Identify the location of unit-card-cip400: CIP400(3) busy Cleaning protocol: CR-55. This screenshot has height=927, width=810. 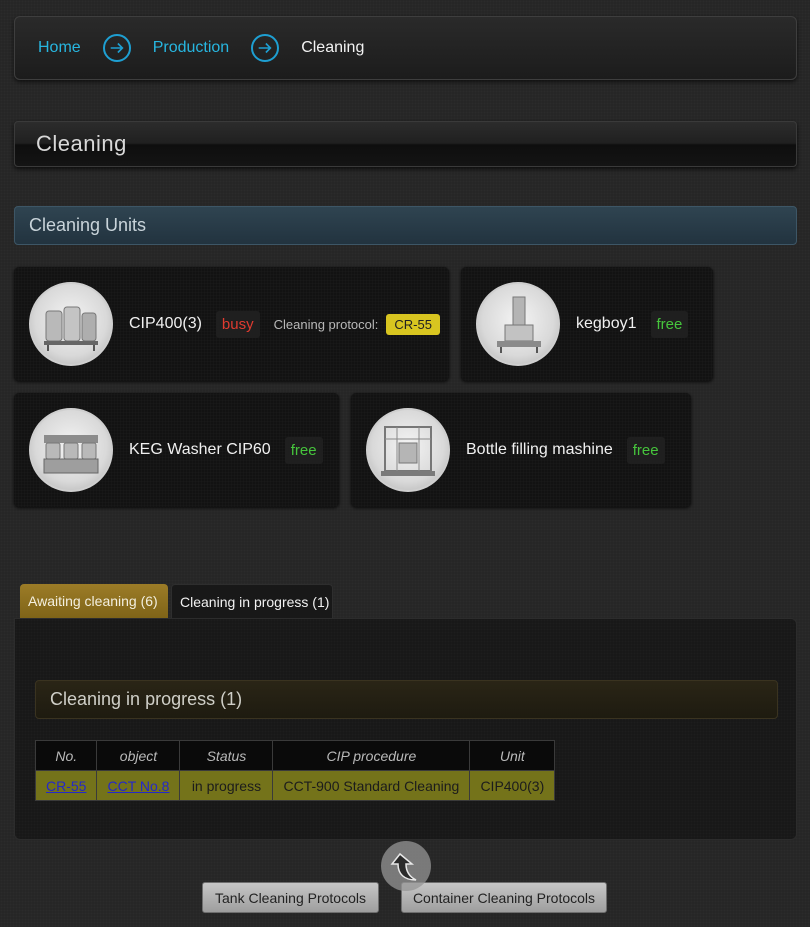
(231, 324).